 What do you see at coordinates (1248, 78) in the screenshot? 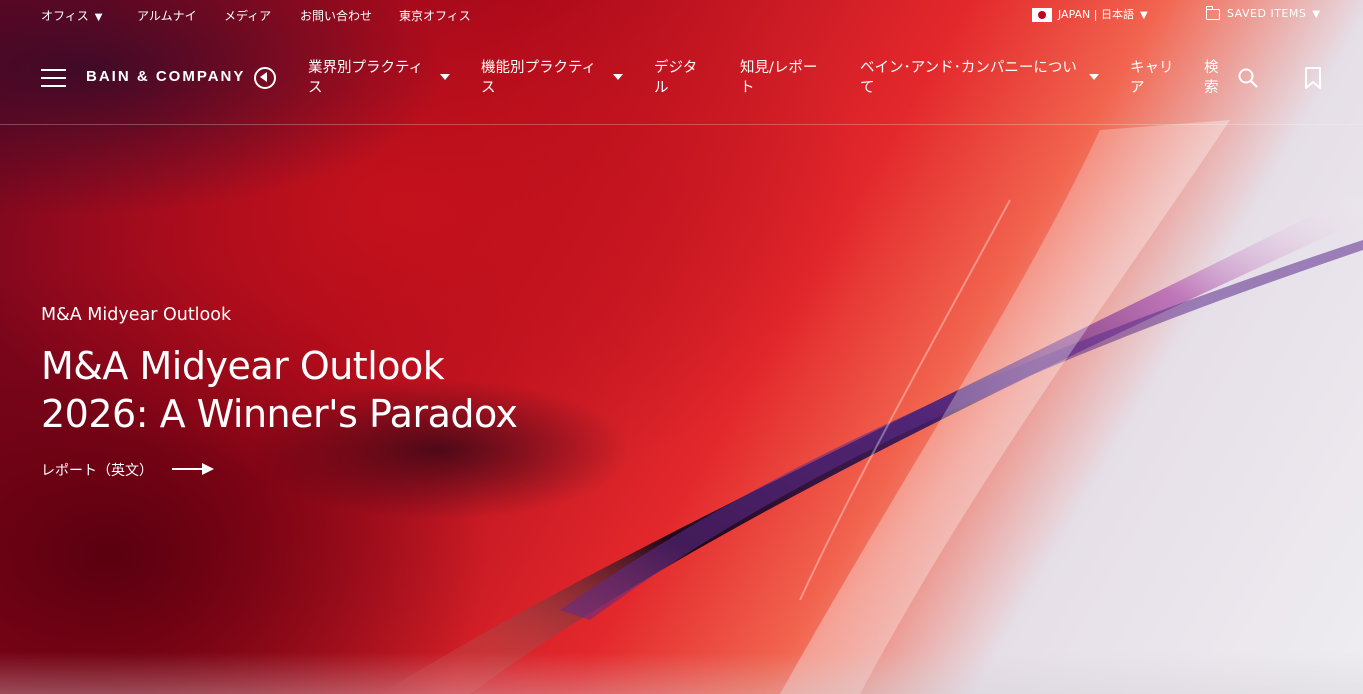
I see `search-icon` at bounding box center [1248, 78].